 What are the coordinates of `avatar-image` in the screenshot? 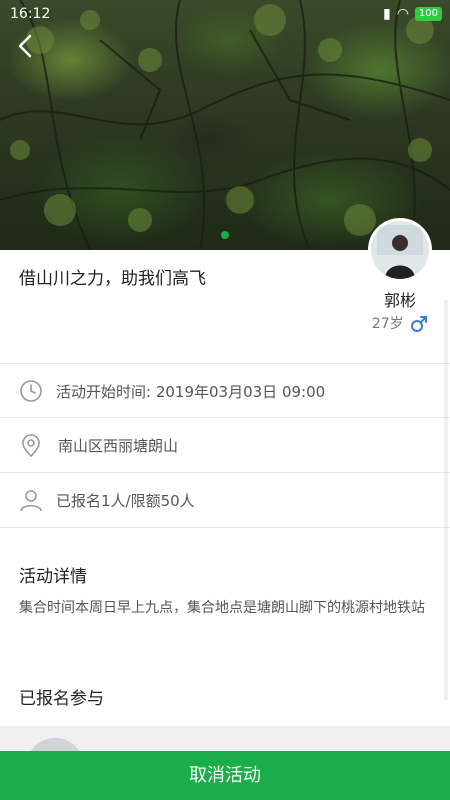 It's located at (400, 250).